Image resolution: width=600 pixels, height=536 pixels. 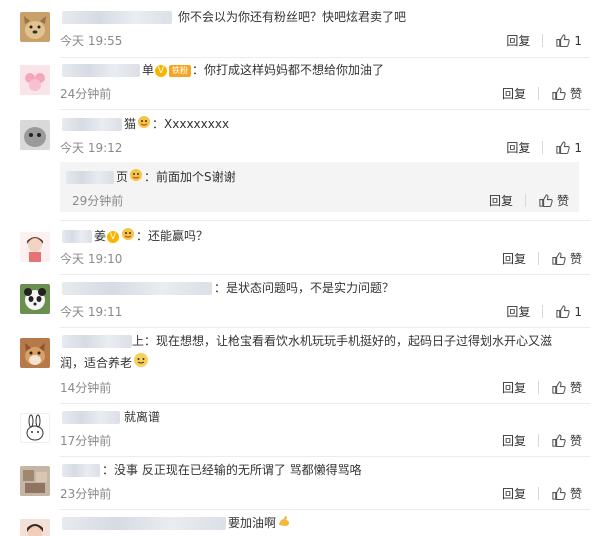 I want to click on comment-text-line1: ：现在想想，让枪宝看看饮水机玩玩手机挺好的，起码日子过得划水开心又滋, so click(x=348, y=341).